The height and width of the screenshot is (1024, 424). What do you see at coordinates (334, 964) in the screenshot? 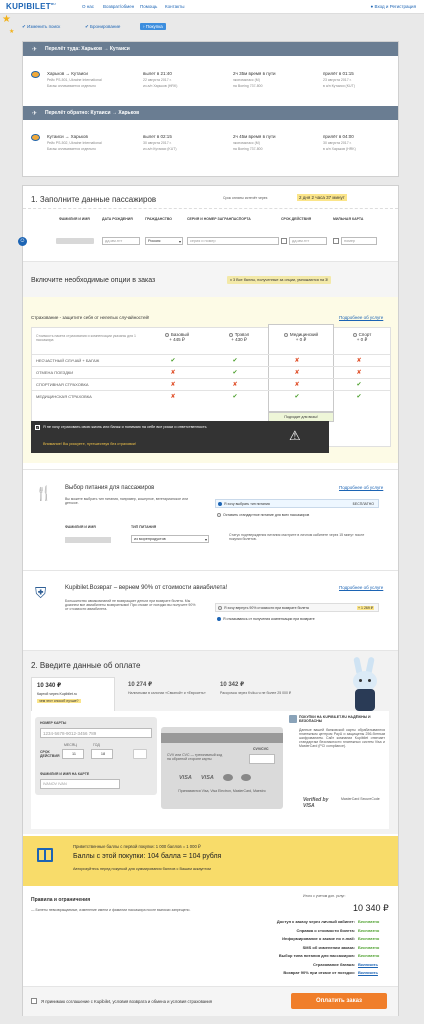
I see `summary-line-label: Страхование багажа:` at bounding box center [334, 964].